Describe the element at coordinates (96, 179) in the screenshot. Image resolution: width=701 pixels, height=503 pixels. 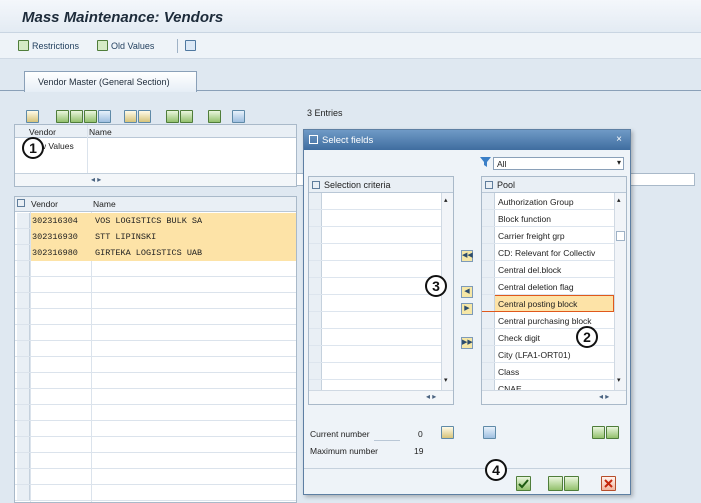
I see `scroll-arrows: ◂ ▸` at that location.